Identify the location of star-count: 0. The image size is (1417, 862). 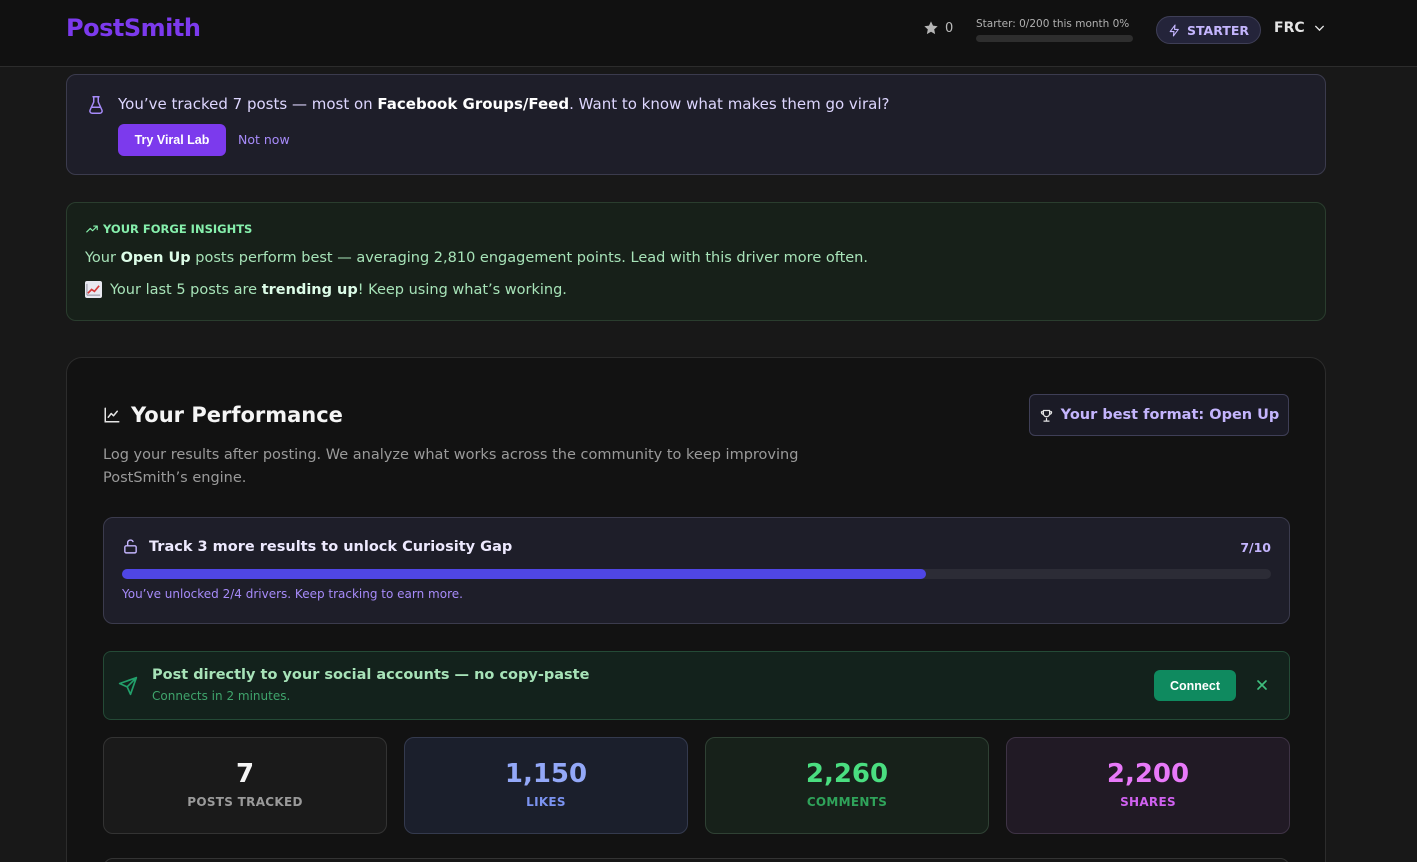
(949, 28).